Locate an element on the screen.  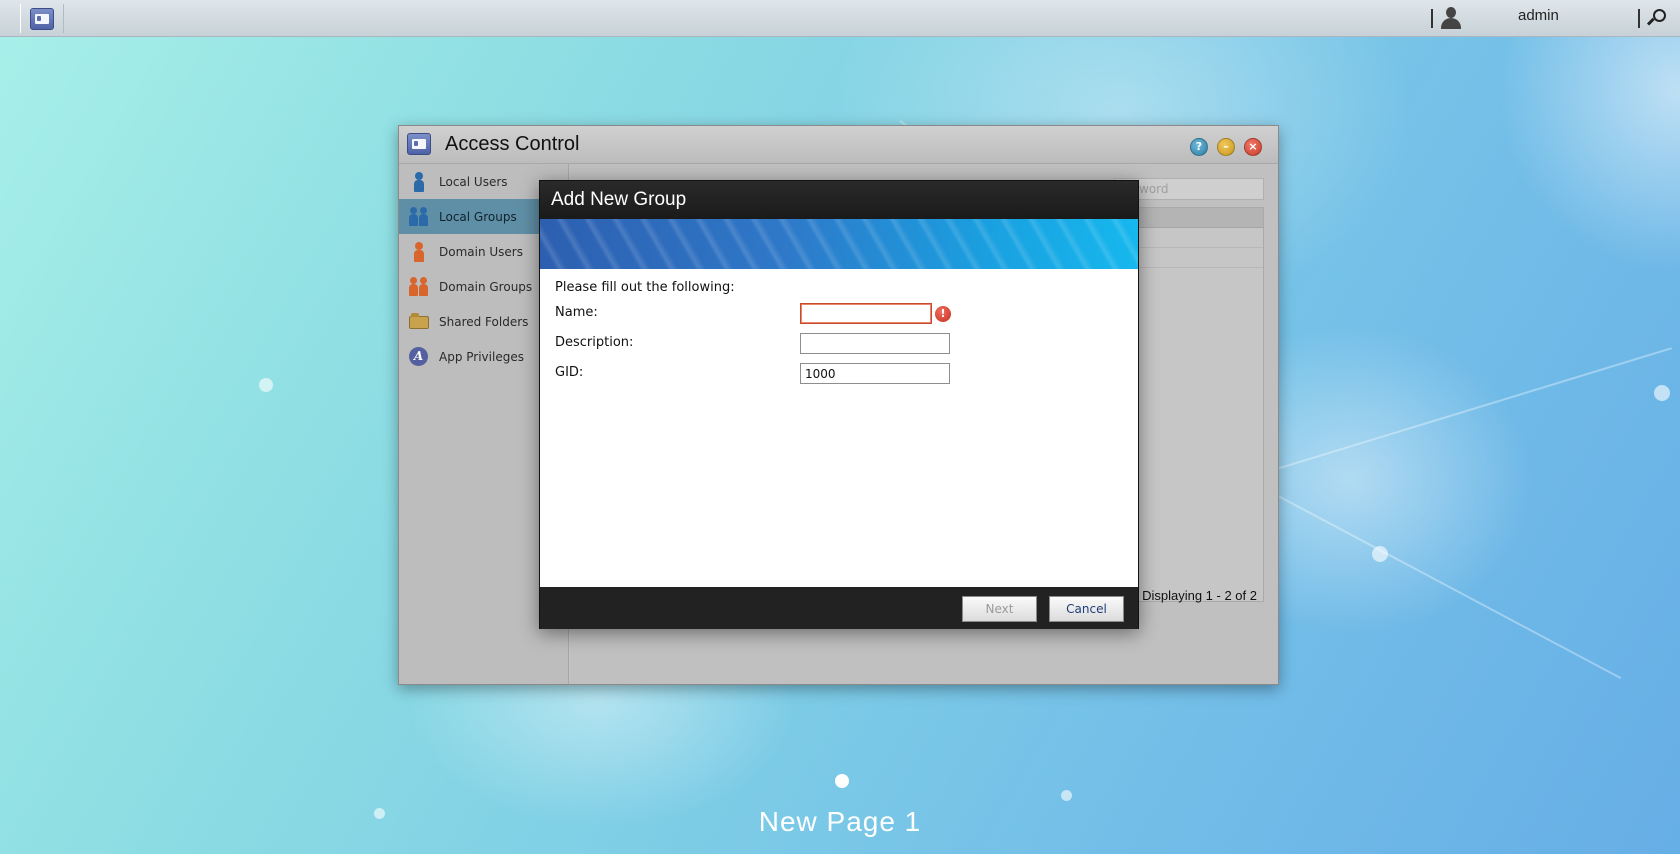
taskbar: admin is located at coordinates (840, 18).